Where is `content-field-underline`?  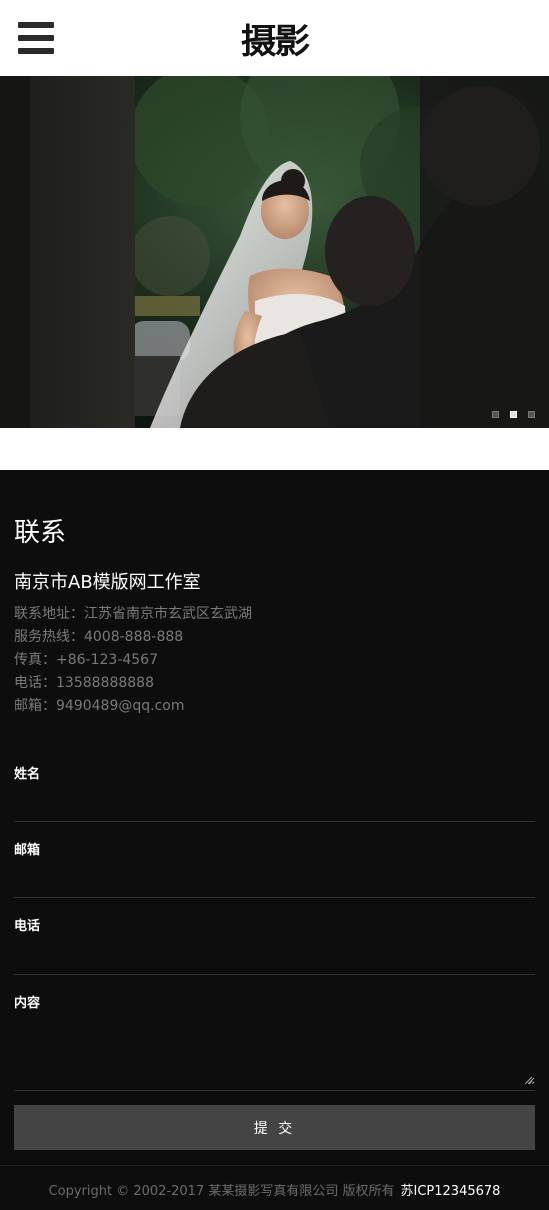
content-field-underline is located at coordinates (274, 1090).